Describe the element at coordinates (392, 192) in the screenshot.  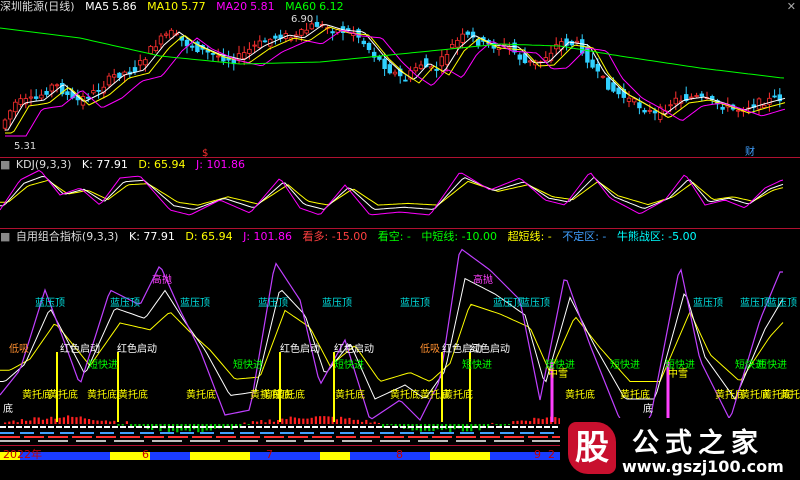
I see `kdj-panel` at that location.